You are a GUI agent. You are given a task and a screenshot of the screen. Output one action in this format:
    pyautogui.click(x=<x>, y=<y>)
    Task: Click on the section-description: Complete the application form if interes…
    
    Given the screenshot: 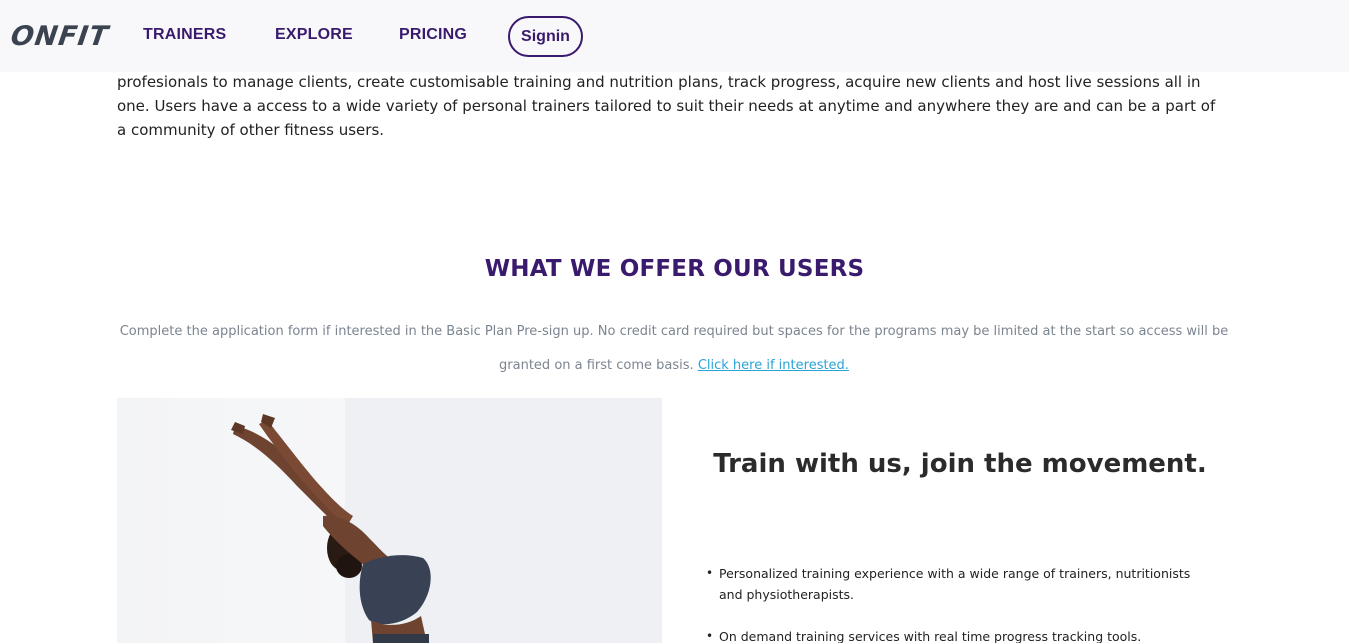 What is the action you would take?
    pyautogui.click(x=674, y=349)
    